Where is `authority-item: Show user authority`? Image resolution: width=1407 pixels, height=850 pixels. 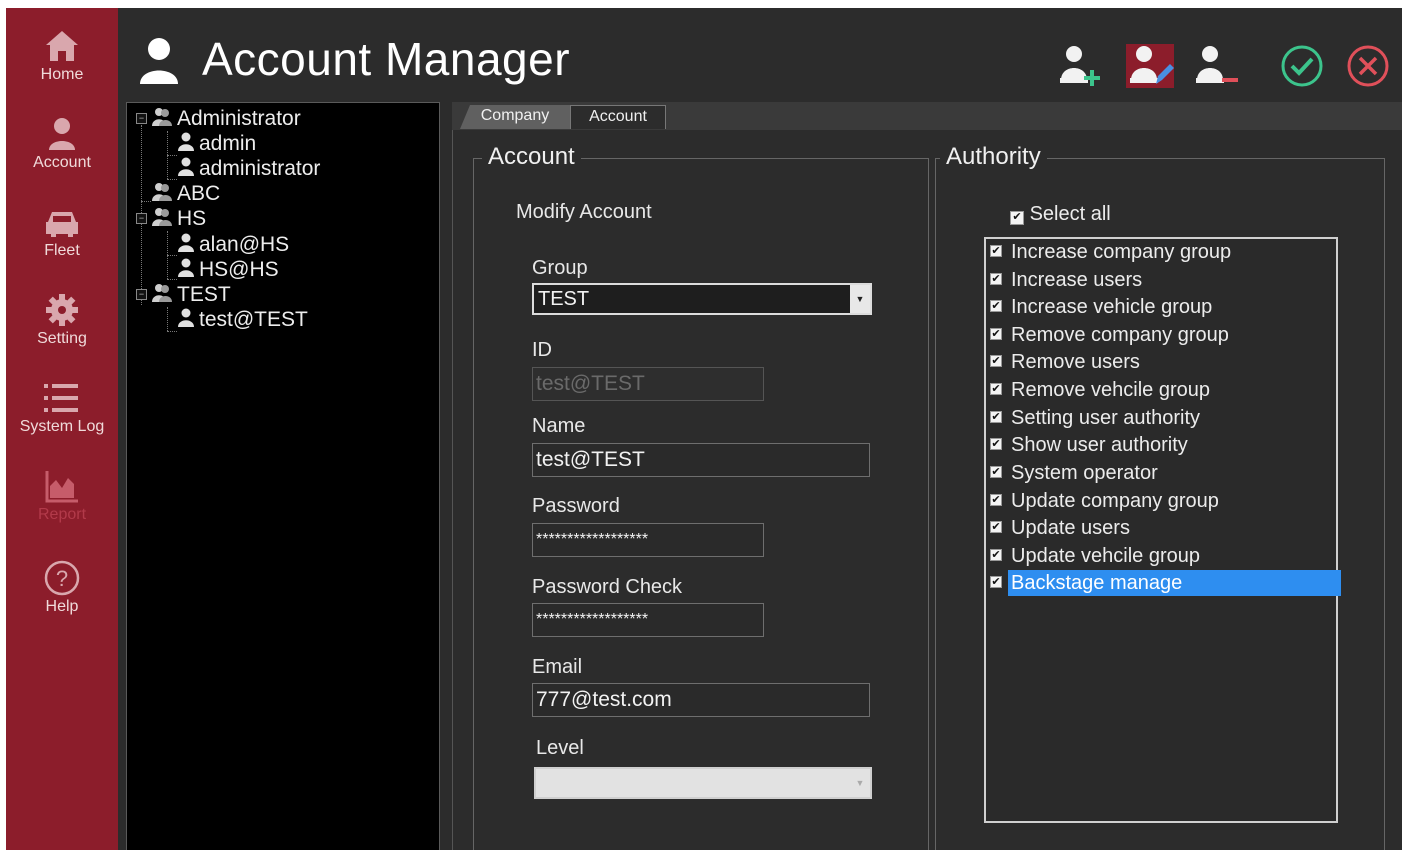
authority-item: Show user authority is located at coordinates (1161, 445).